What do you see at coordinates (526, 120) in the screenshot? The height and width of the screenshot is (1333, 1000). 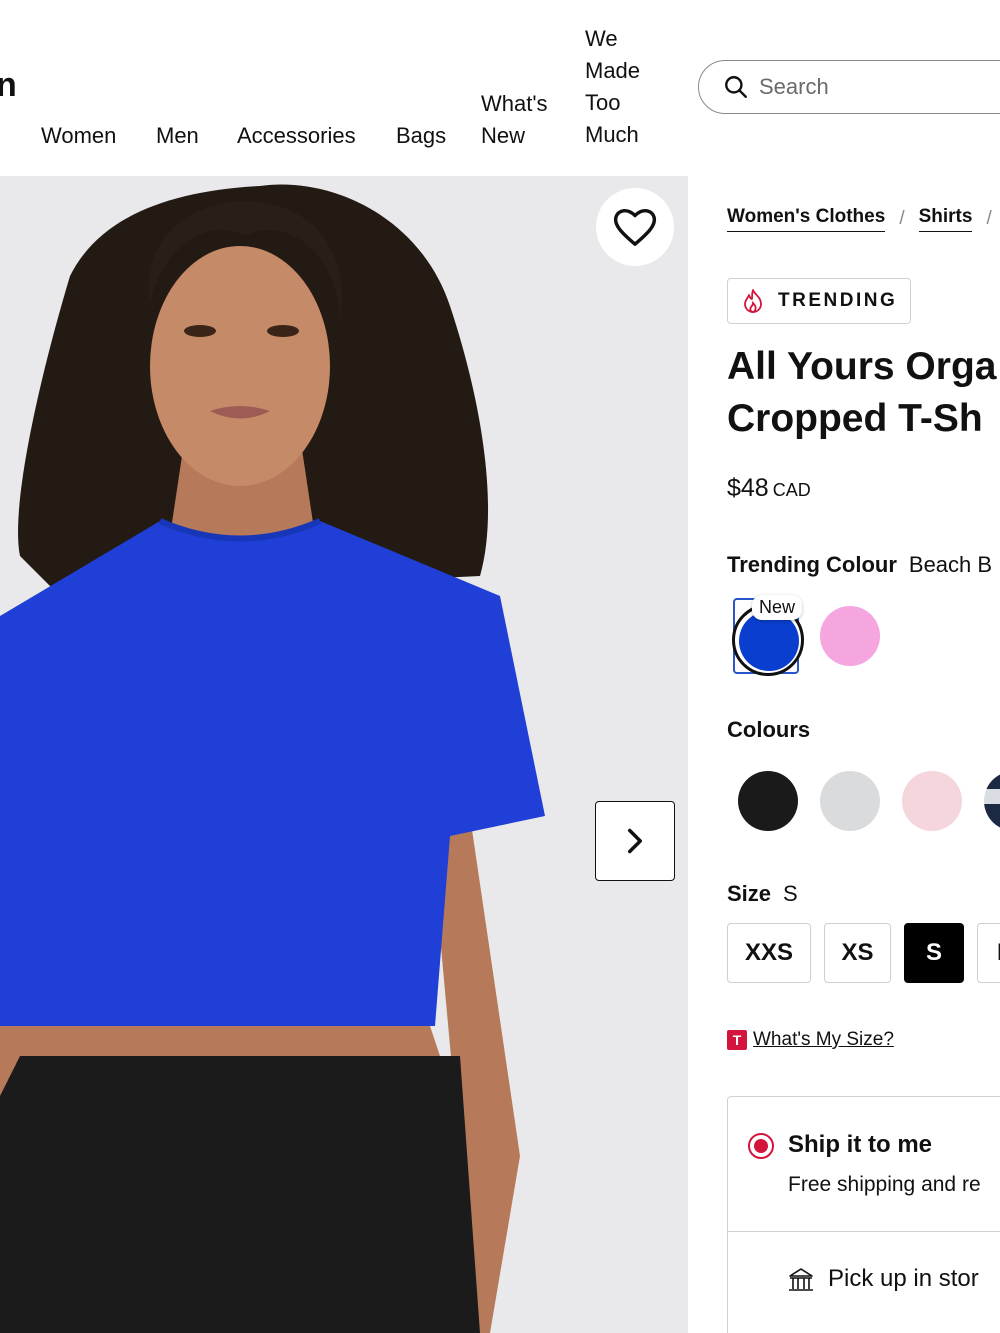 I see `nav-whats-new: What's New` at bounding box center [526, 120].